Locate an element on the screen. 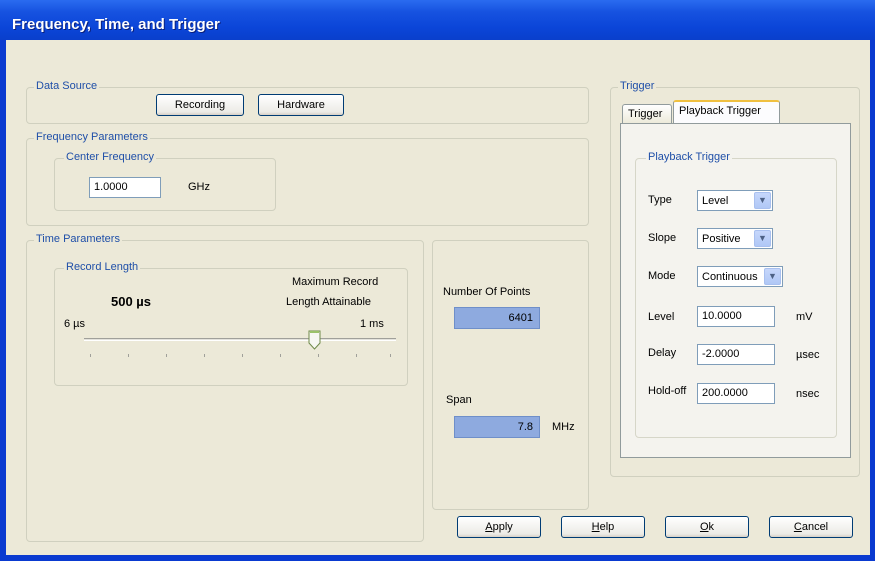  record-length-min: 6 µs is located at coordinates (75, 324).